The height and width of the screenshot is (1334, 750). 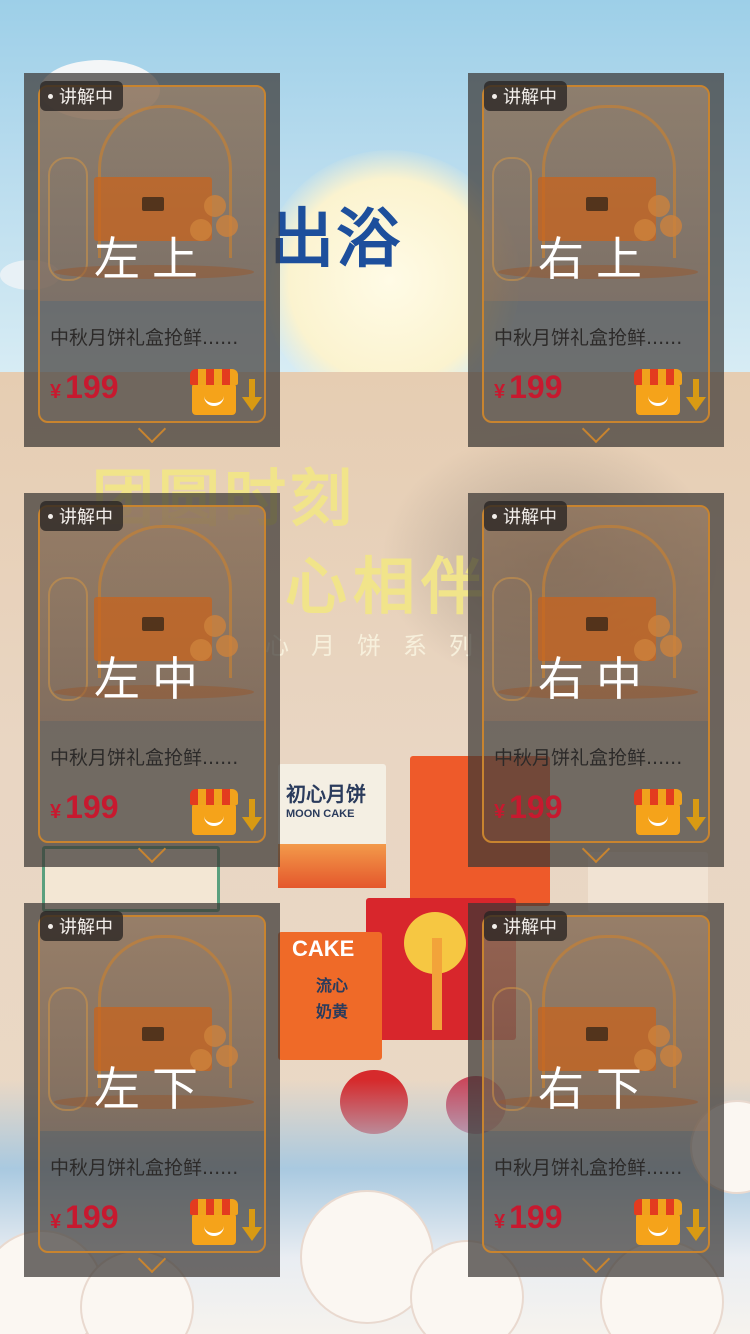 I want to click on position-label: 左中, so click(x=152, y=679).